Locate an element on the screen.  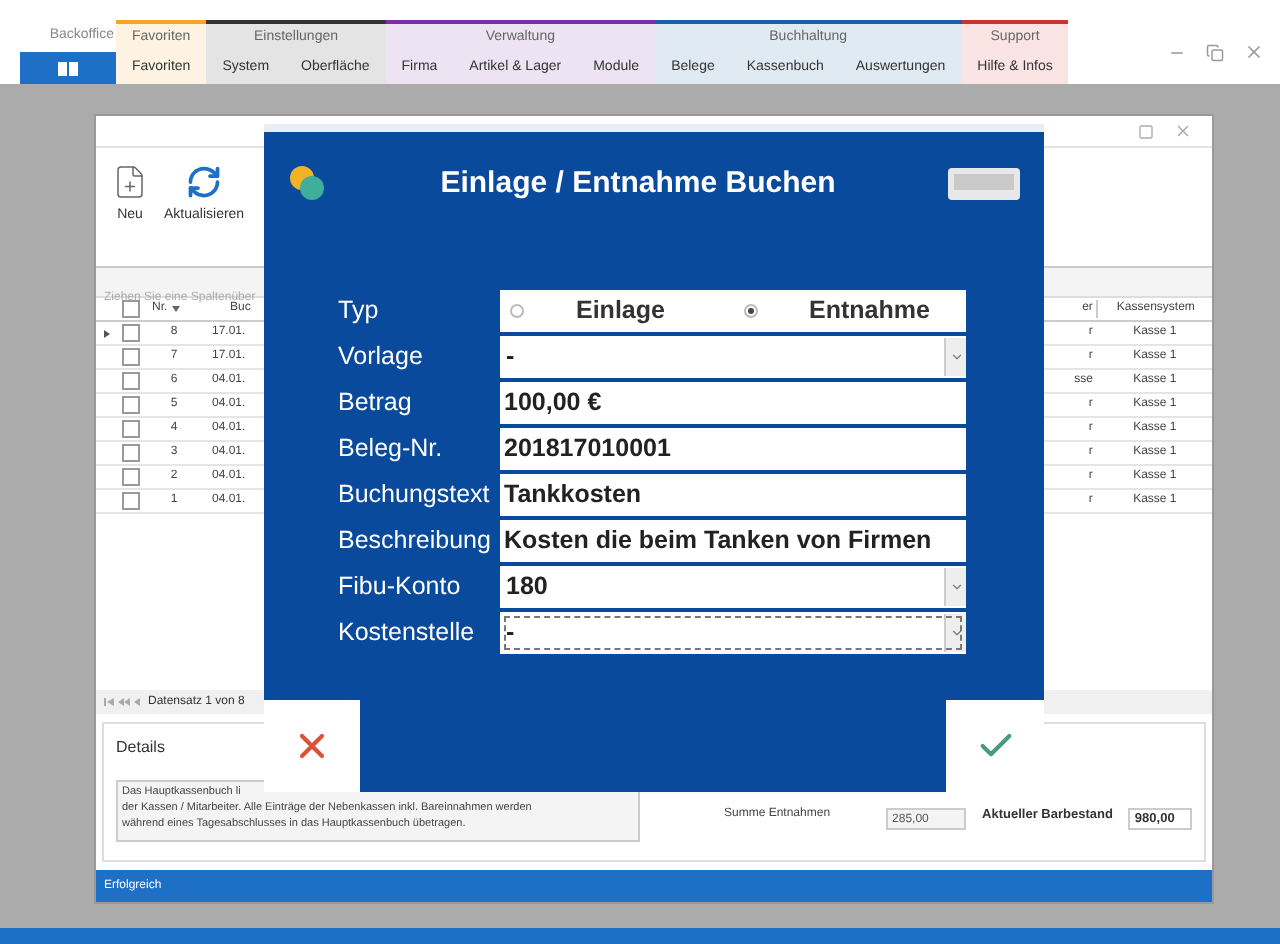
coins-icon is located at coordinates (308, 184).